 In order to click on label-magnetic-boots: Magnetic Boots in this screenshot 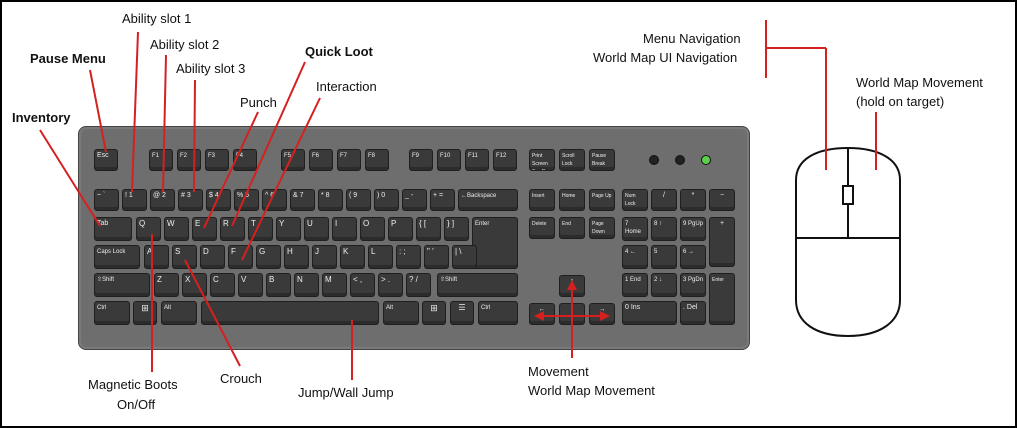, I will do `click(133, 384)`.